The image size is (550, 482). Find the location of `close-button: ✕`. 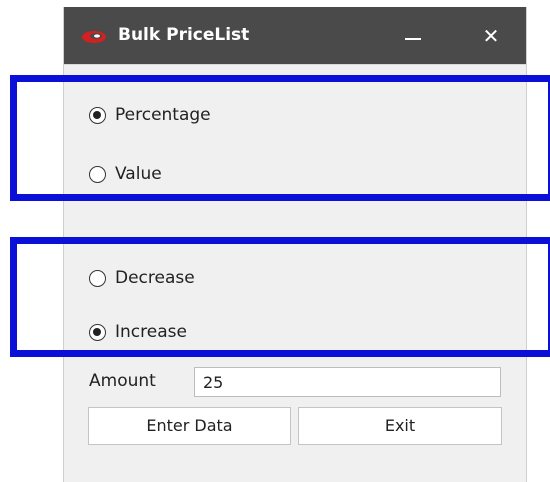

close-button: ✕ is located at coordinates (491, 36).